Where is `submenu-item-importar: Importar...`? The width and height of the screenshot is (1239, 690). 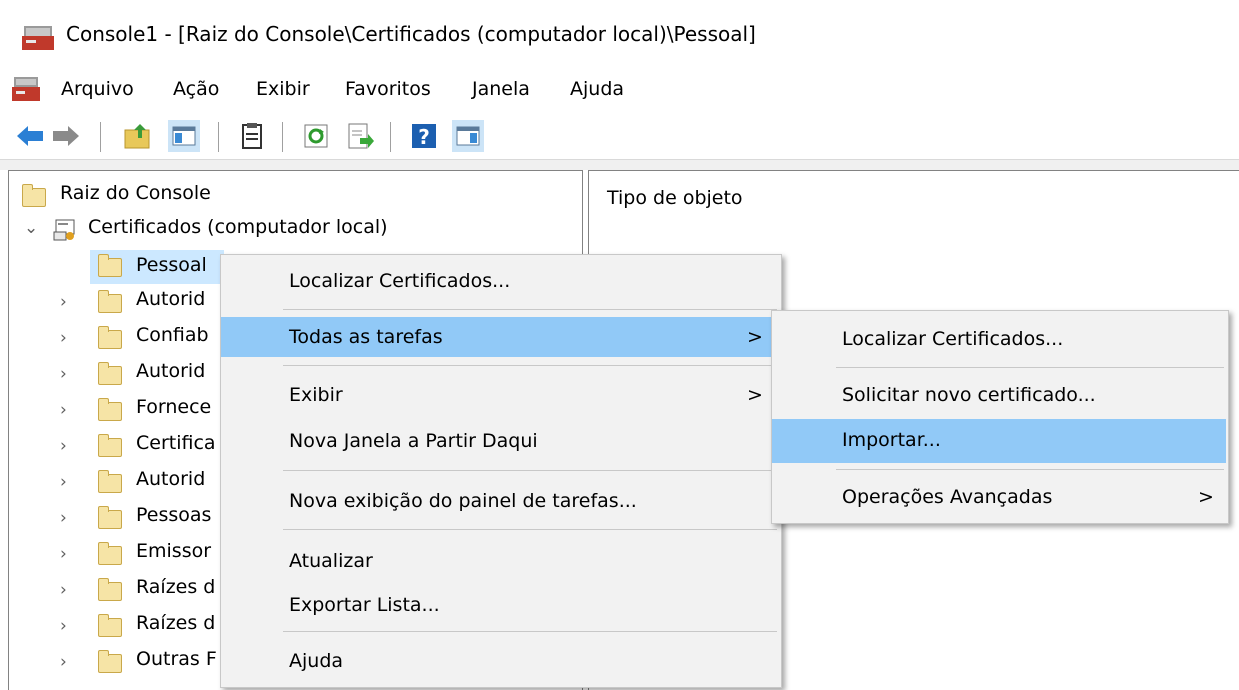 submenu-item-importar: Importar... is located at coordinates (999, 441).